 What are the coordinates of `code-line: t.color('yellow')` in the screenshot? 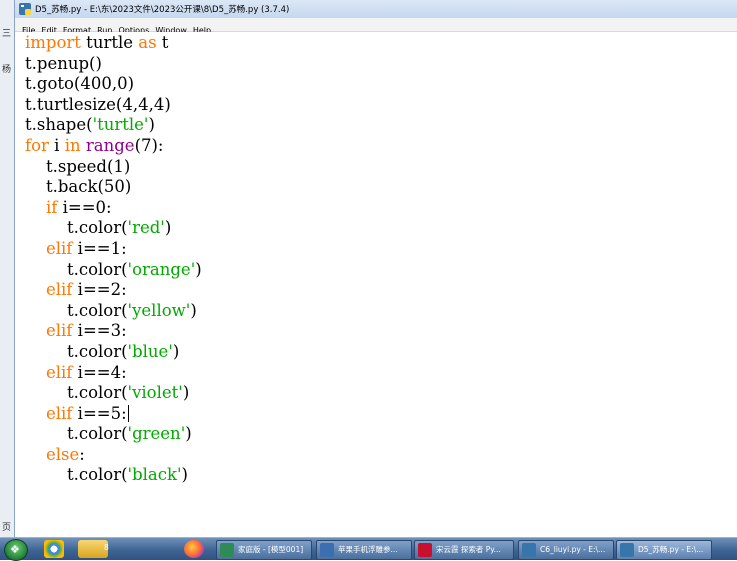 It's located at (113, 311).